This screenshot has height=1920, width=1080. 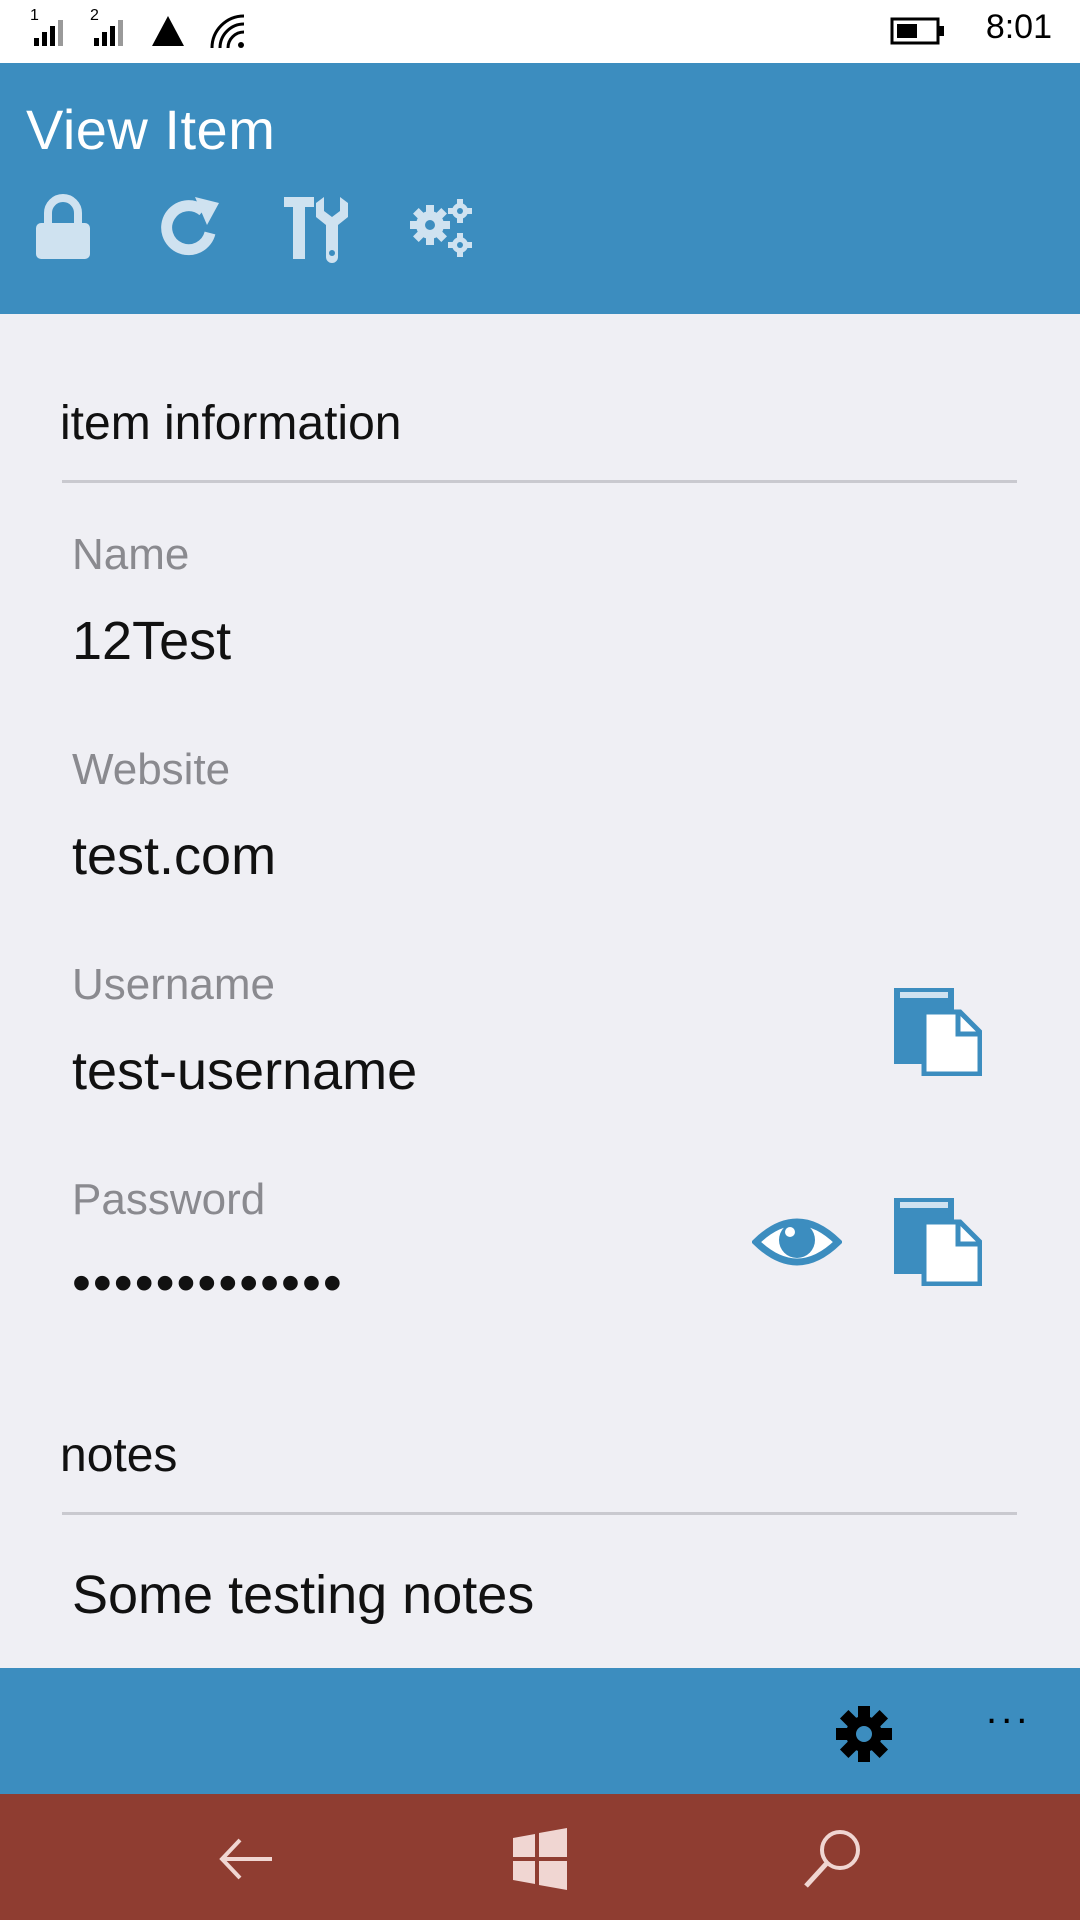 I want to click on start-button, so click(x=540, y=1859).